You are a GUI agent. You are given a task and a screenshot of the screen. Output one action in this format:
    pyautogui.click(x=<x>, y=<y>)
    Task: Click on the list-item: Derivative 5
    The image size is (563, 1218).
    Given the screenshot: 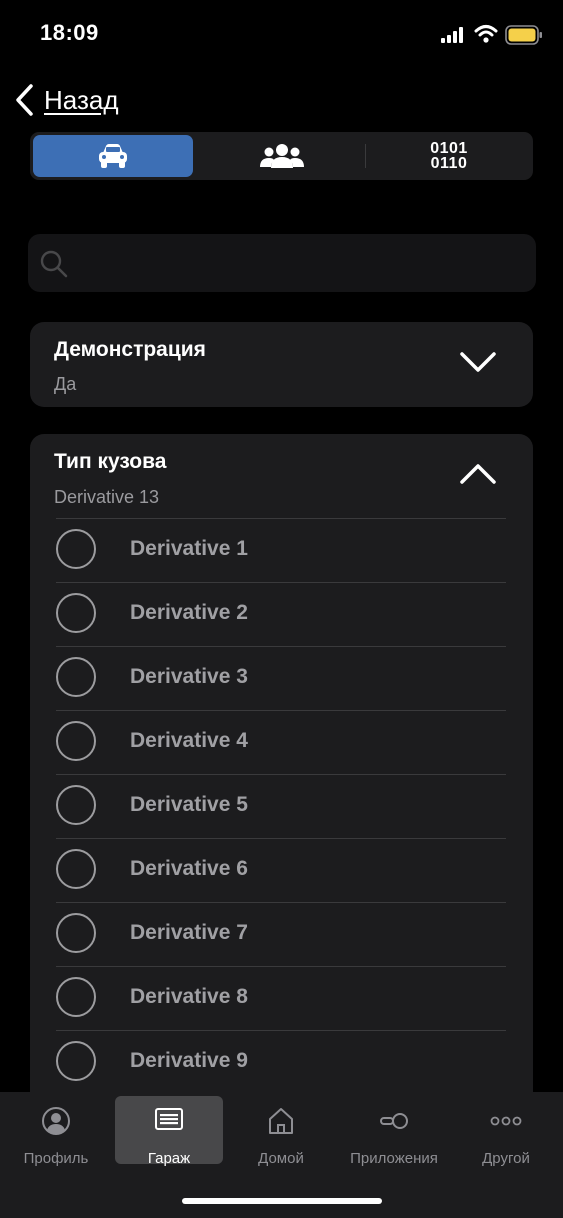 What is the action you would take?
    pyautogui.click(x=281, y=806)
    